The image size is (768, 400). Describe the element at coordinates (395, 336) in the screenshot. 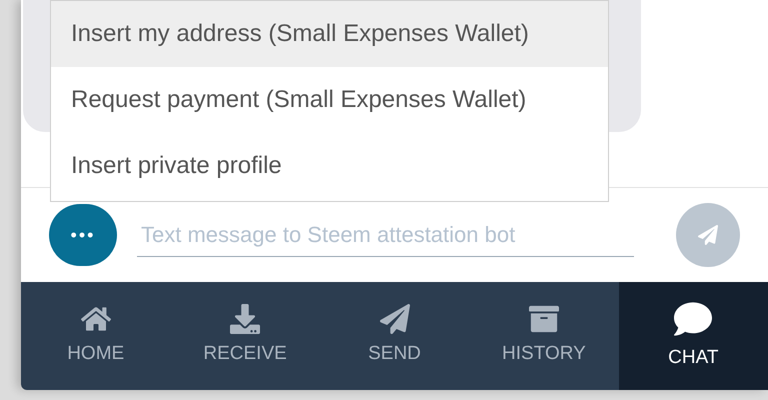

I see `nav-tab: SEND` at that location.